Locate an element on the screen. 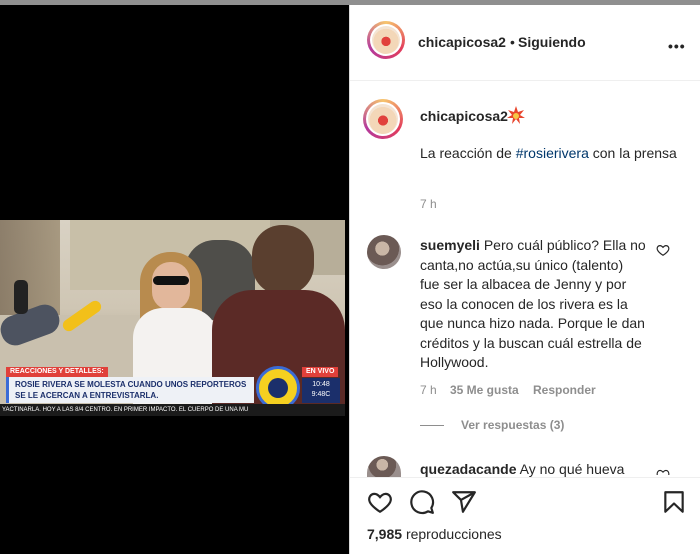 This screenshot has height=554, width=700. views-label: reproducciones is located at coordinates (453, 534).